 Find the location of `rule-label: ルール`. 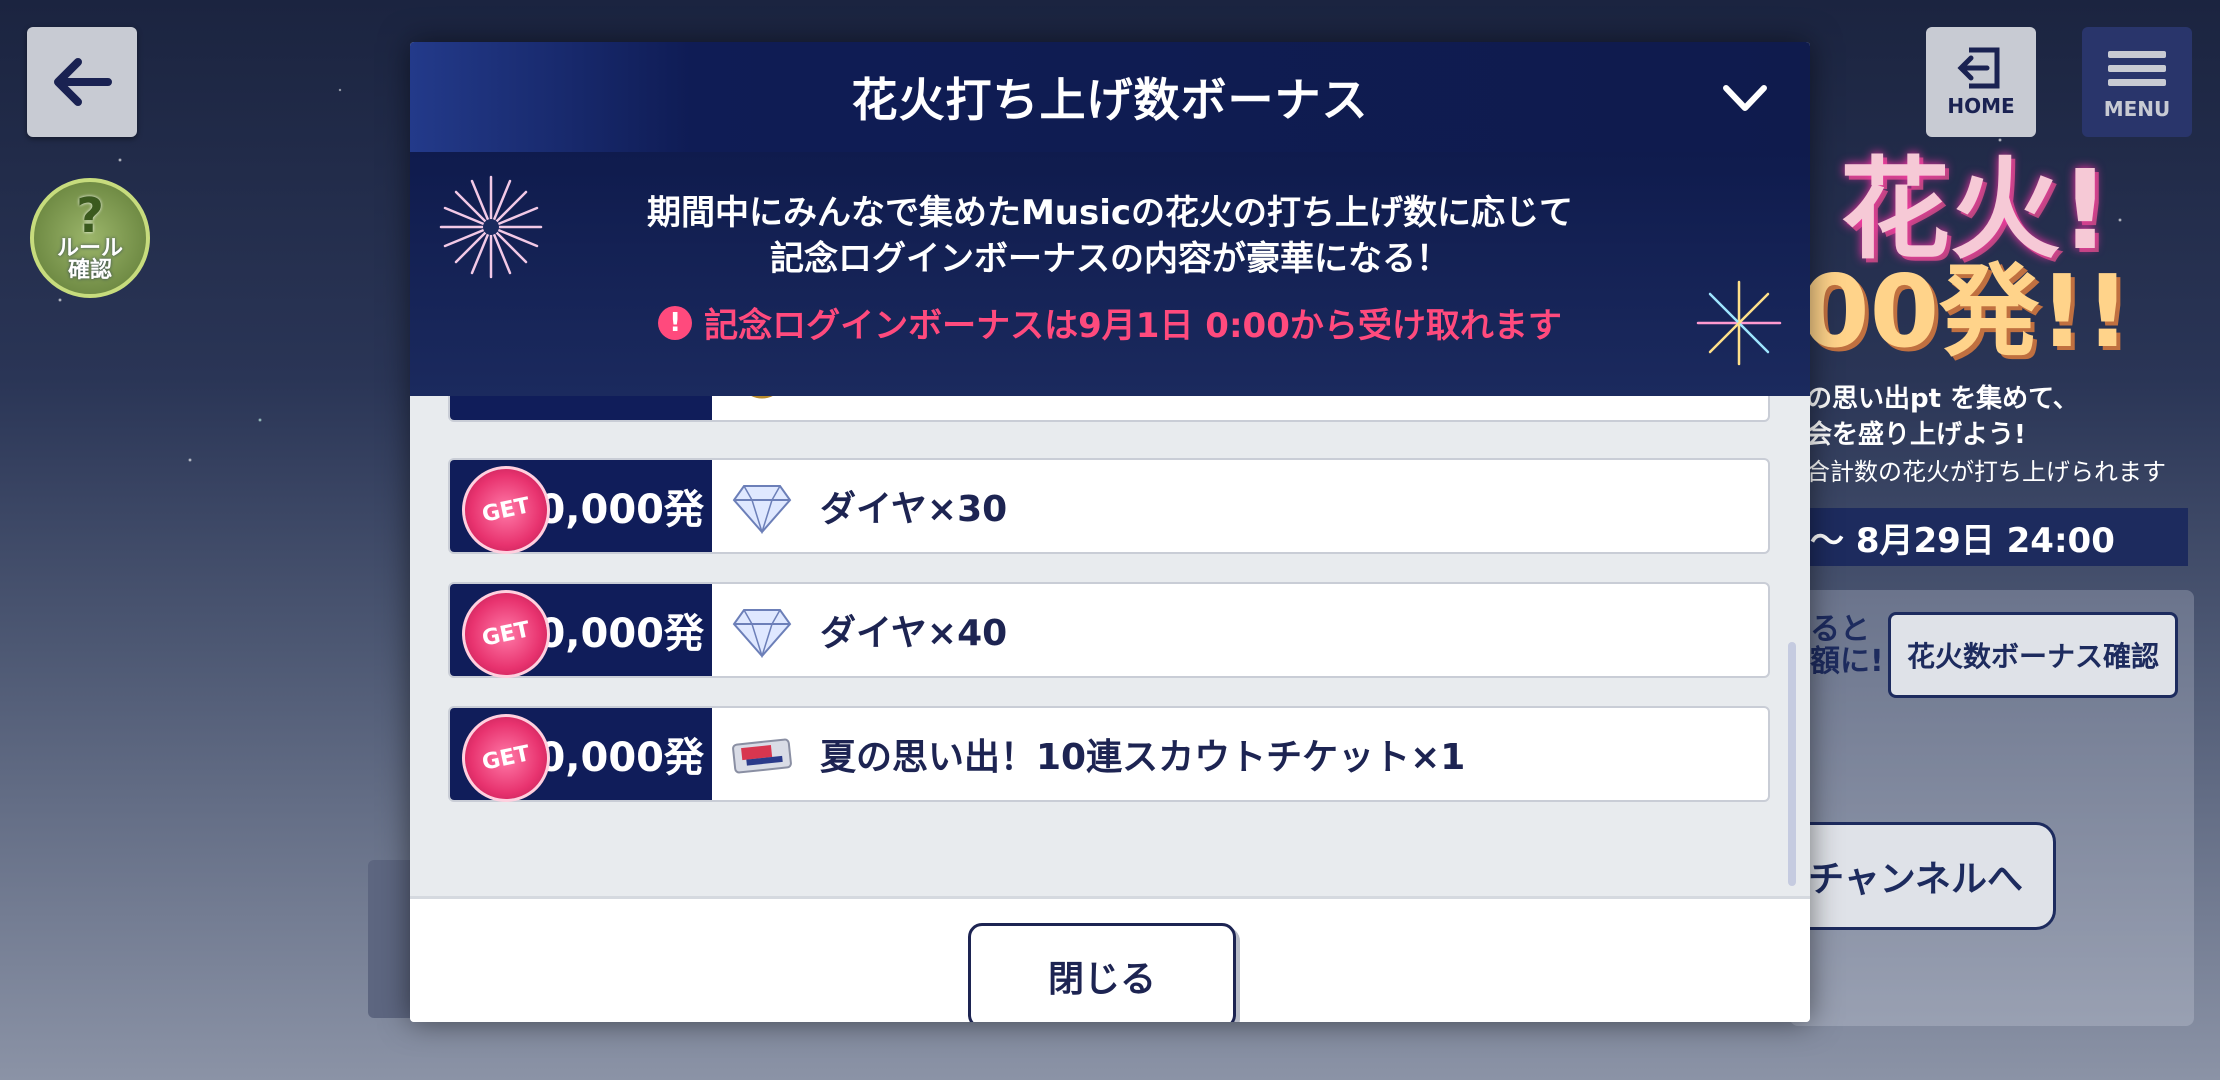

rule-label: ルール is located at coordinates (89, 248).